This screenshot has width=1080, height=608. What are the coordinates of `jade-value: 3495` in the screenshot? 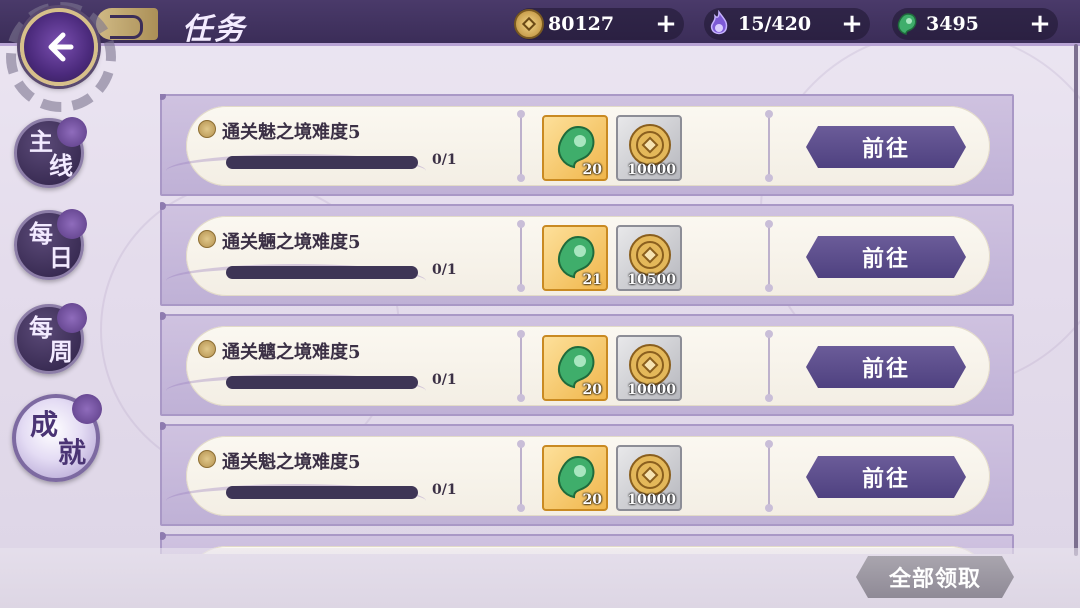 It's located at (952, 24).